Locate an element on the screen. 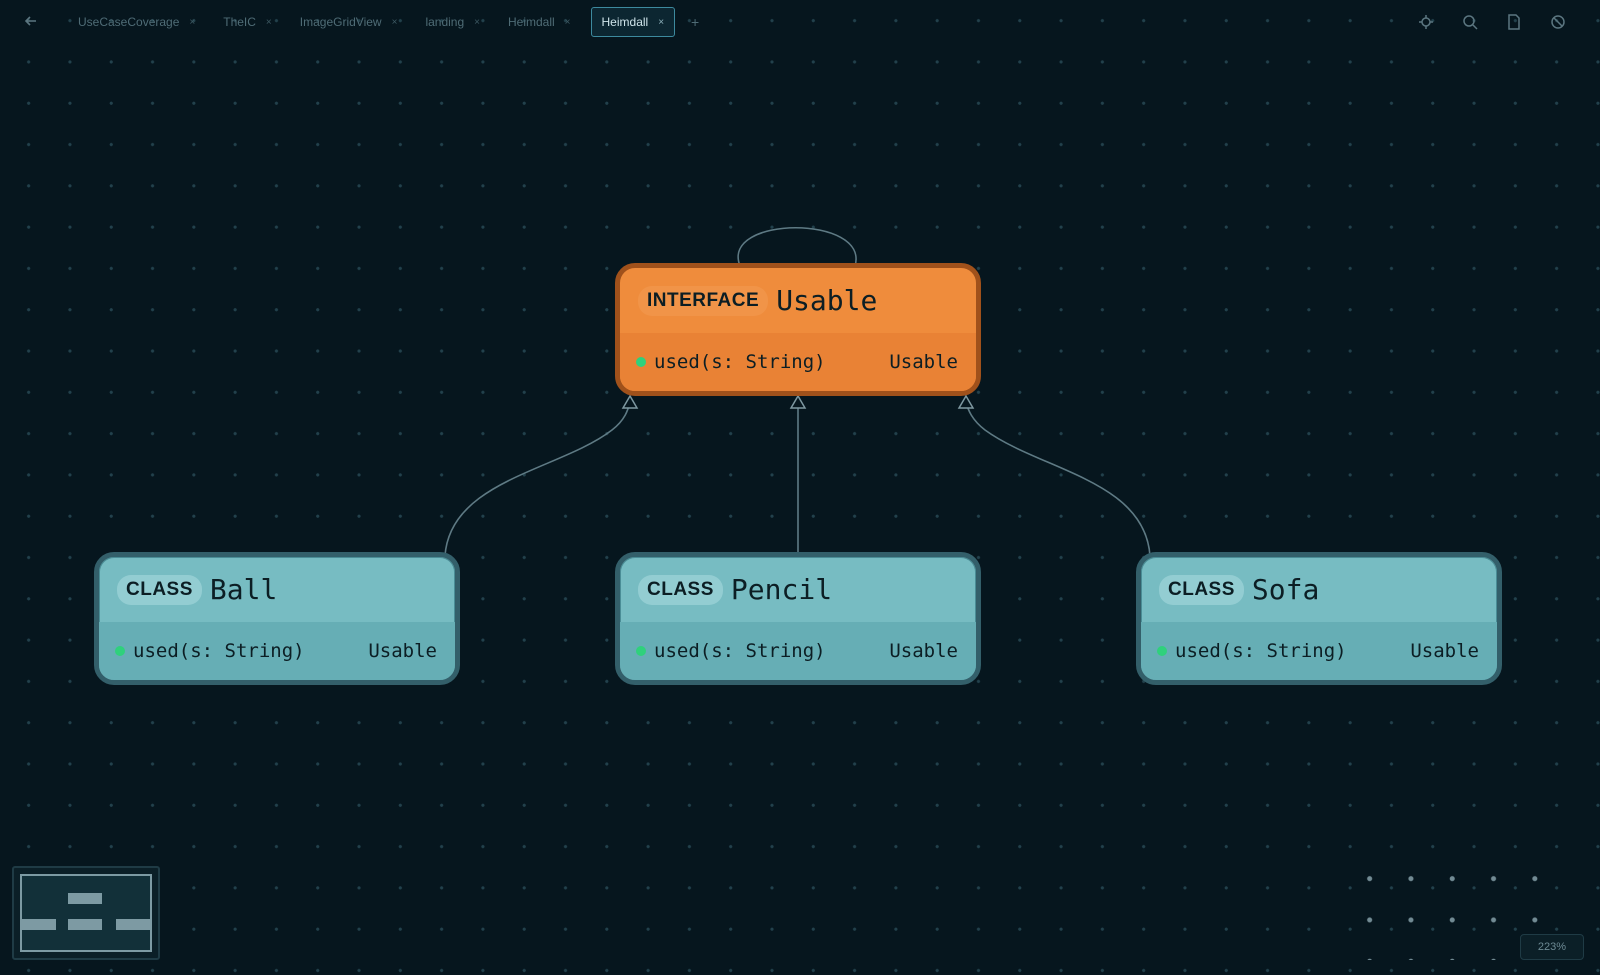 This screenshot has height=975, width=1600. edge-layer is located at coordinates (797, 392).